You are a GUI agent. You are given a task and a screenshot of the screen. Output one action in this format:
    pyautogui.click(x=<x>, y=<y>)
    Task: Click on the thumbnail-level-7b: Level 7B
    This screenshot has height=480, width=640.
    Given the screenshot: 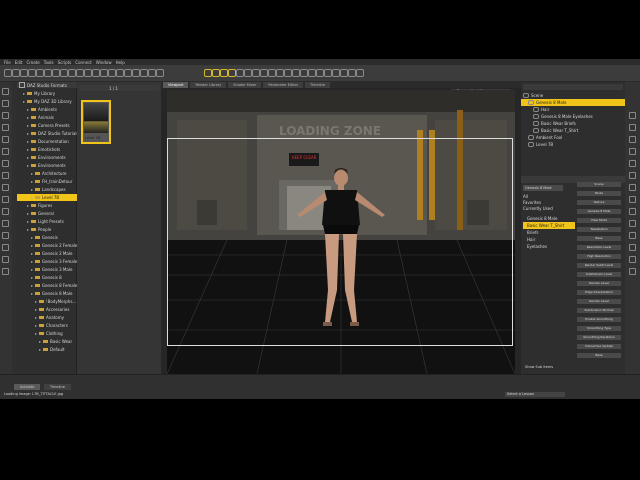 What is the action you would take?
    pyautogui.click(x=96, y=122)
    